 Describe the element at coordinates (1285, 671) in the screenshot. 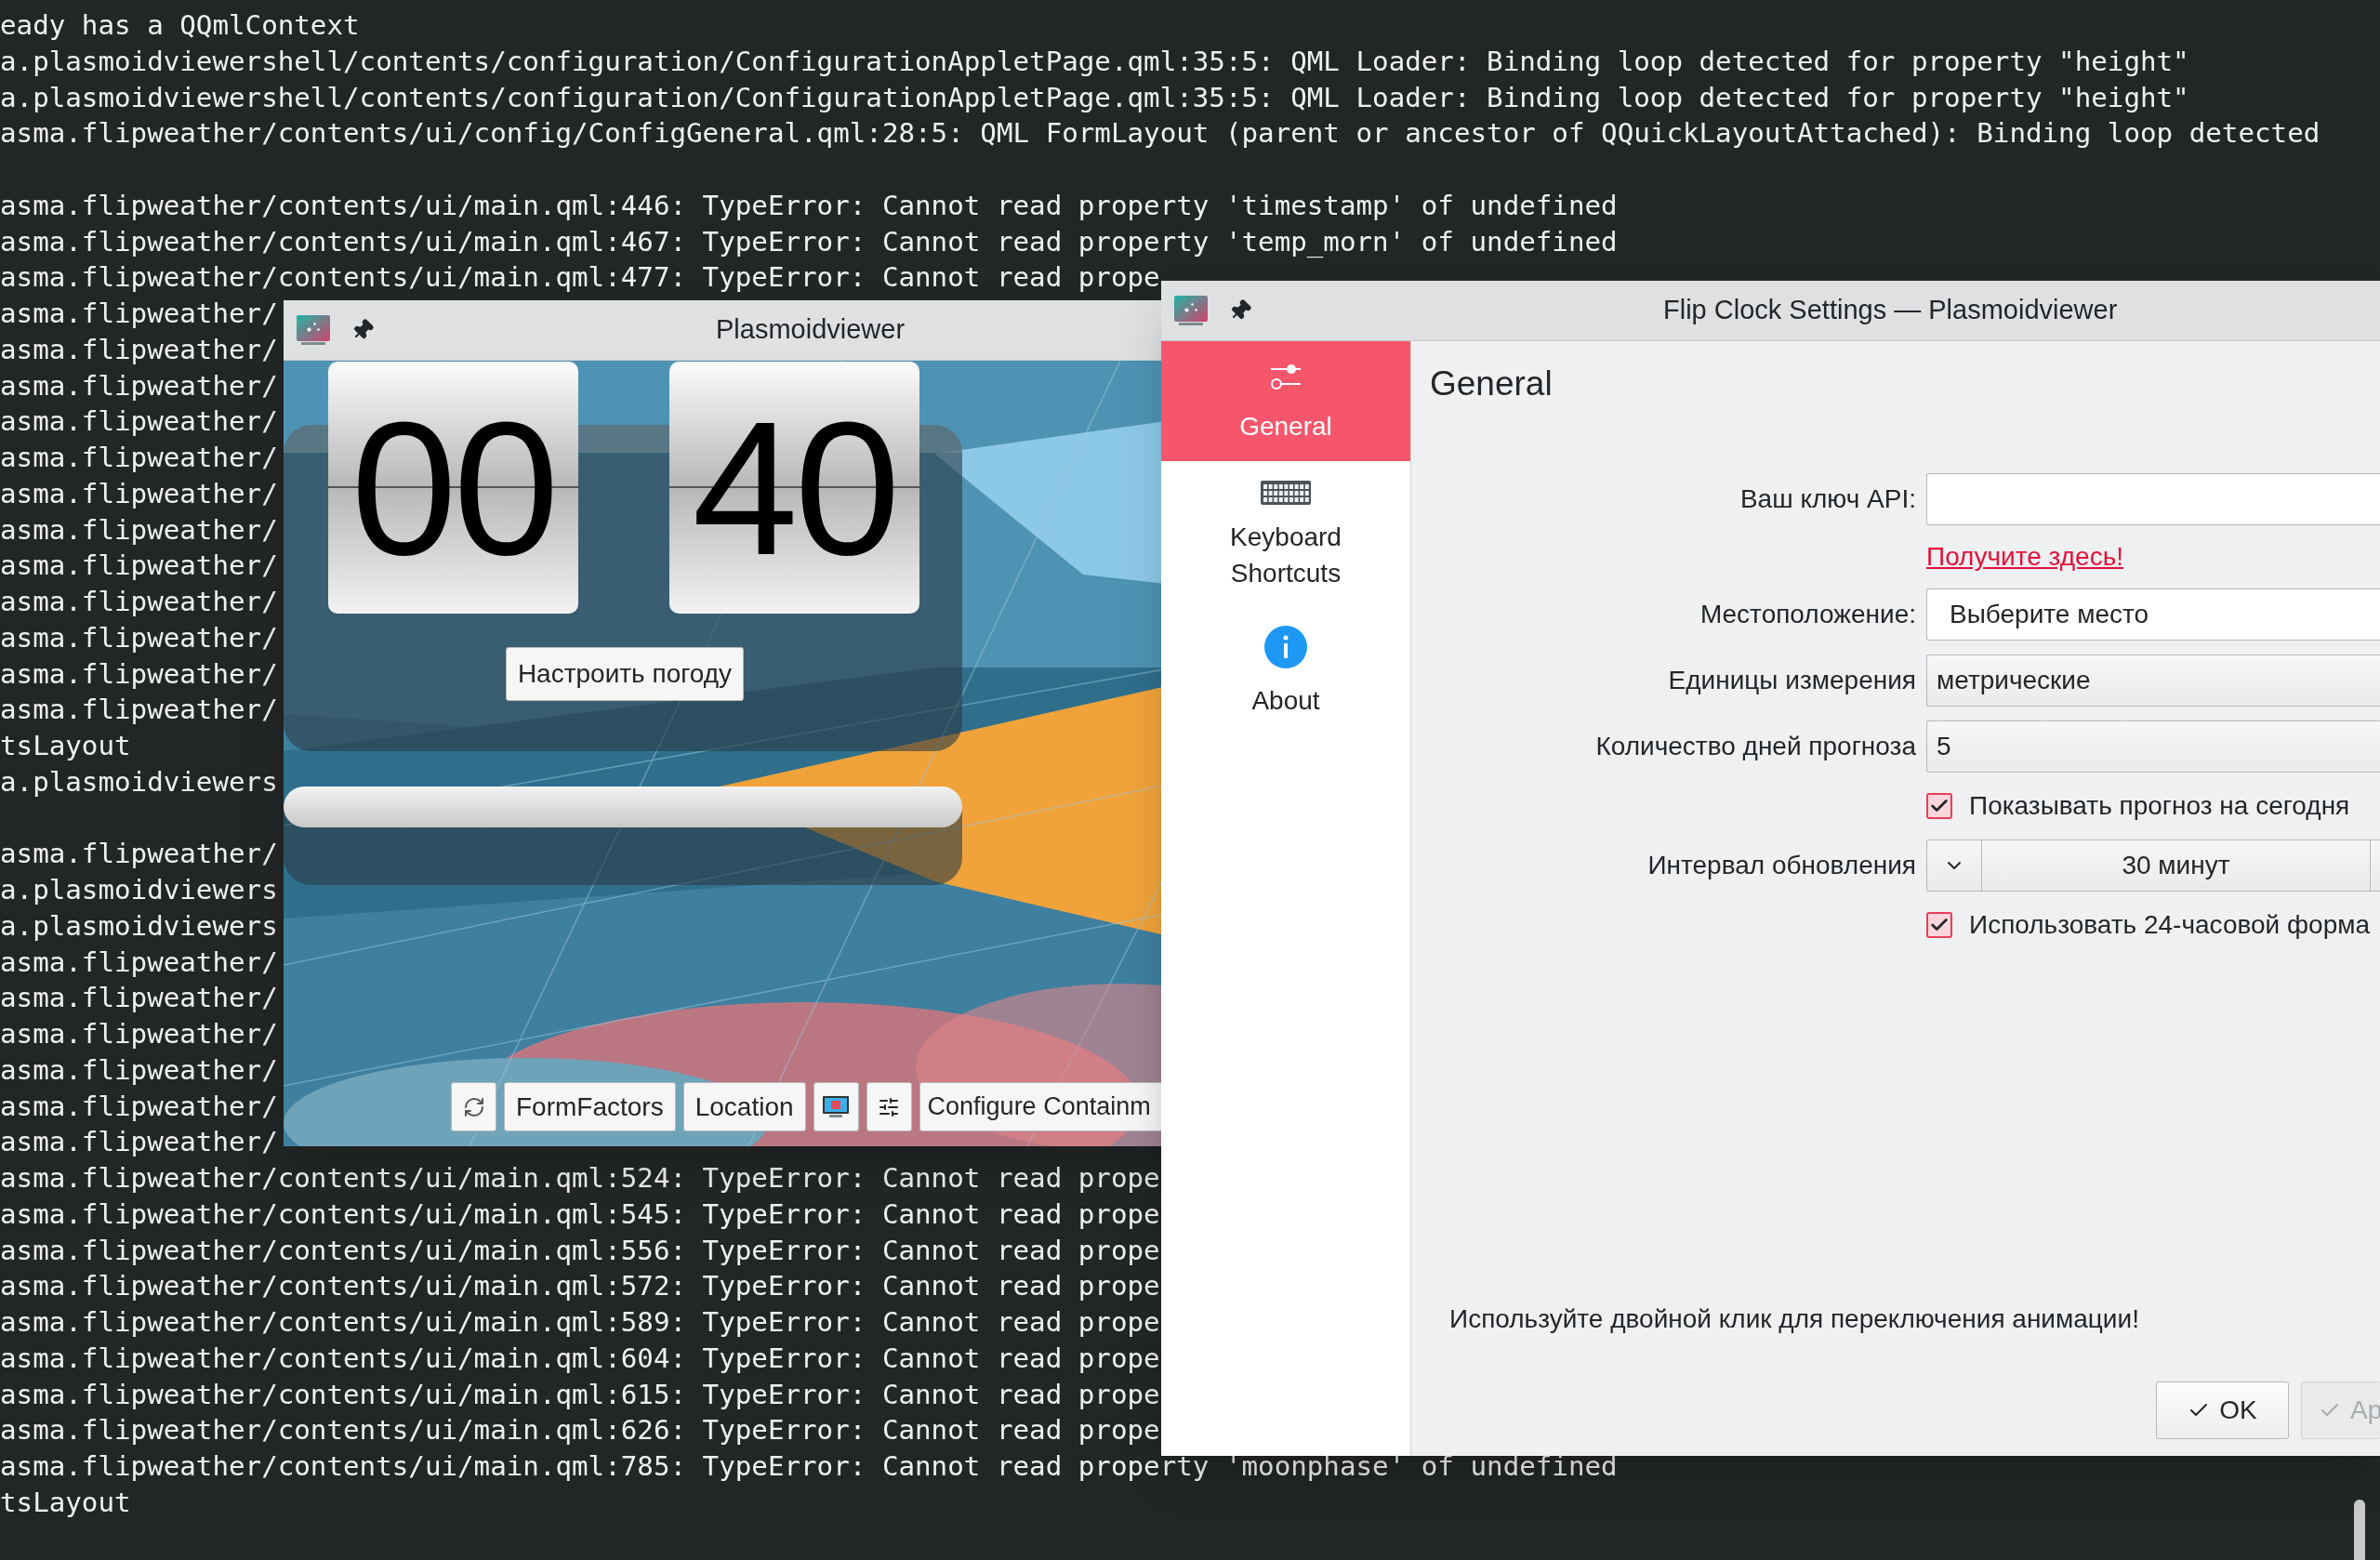

I see `sidebar-item: About` at that location.